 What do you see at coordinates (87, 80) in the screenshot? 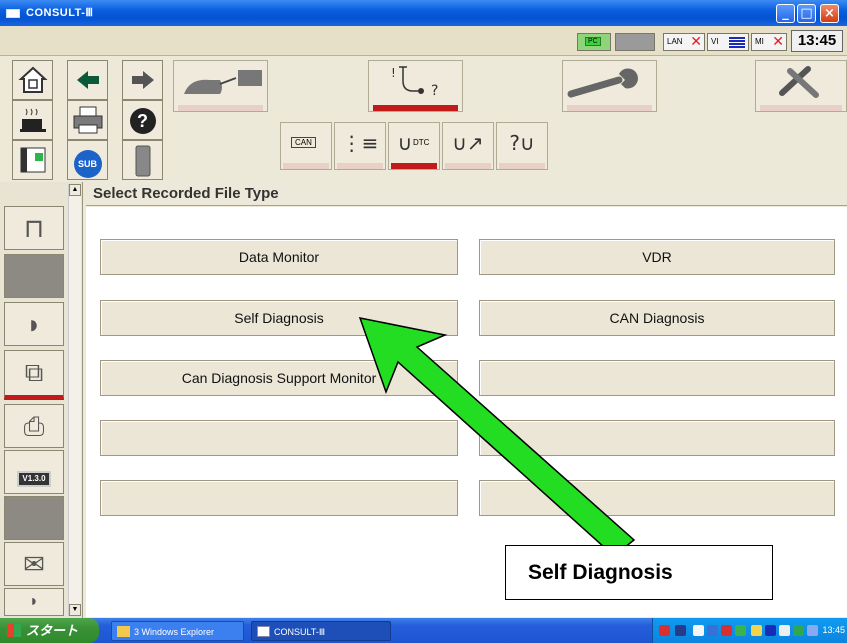
I see `back-button` at bounding box center [87, 80].